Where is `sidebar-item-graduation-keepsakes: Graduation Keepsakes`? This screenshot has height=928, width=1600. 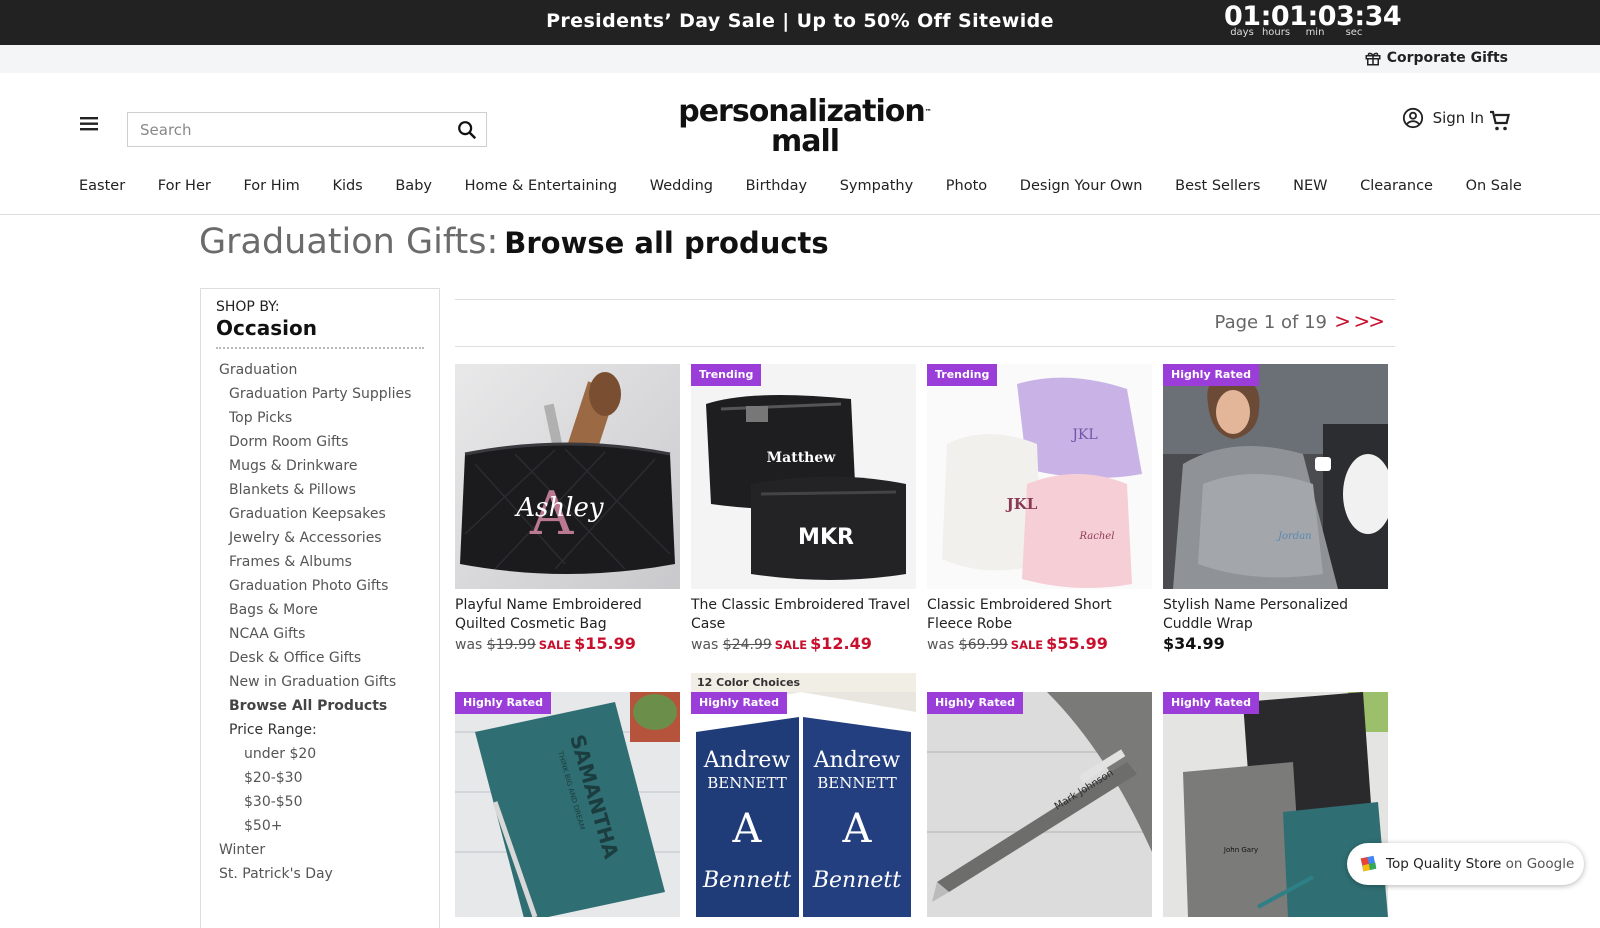 sidebar-item-graduation-keepsakes: Graduation Keepsakes is located at coordinates (320, 514).